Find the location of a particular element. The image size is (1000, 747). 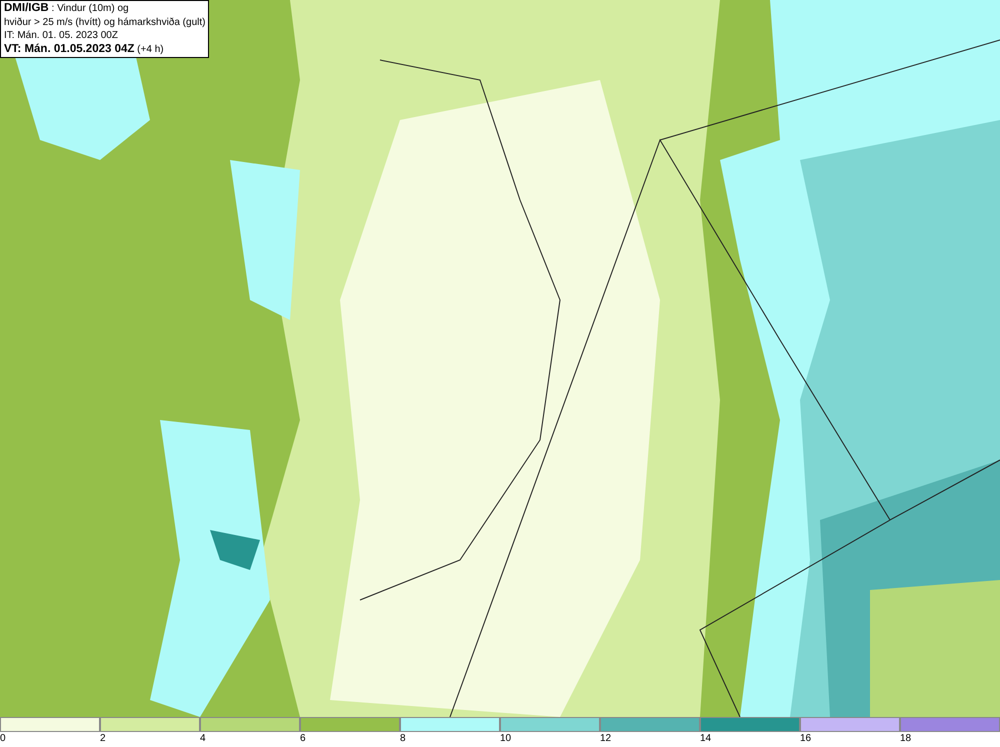

legend-label: 8 is located at coordinates (403, 739).